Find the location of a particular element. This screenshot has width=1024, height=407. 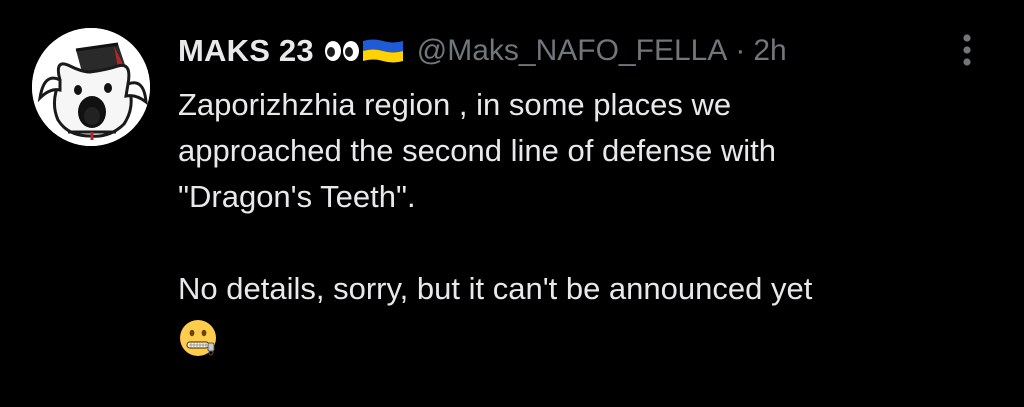

more-options-button is located at coordinates (967, 50).